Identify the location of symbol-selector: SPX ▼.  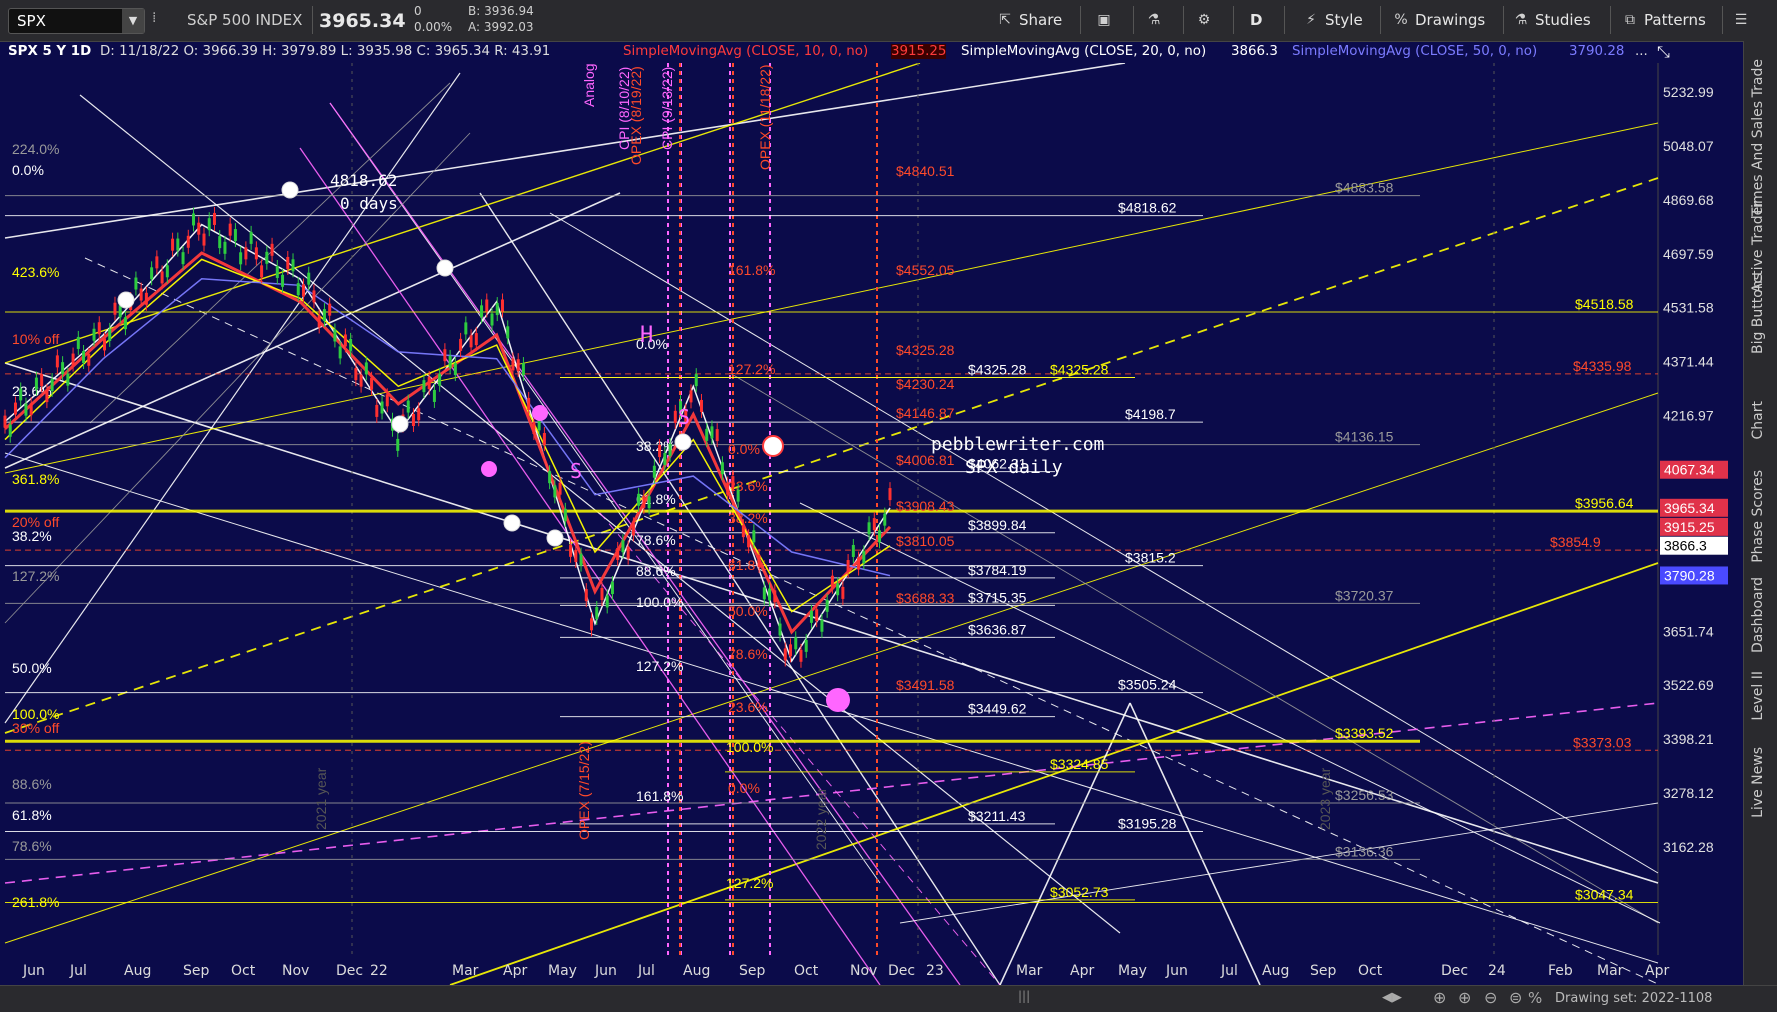
(76, 21).